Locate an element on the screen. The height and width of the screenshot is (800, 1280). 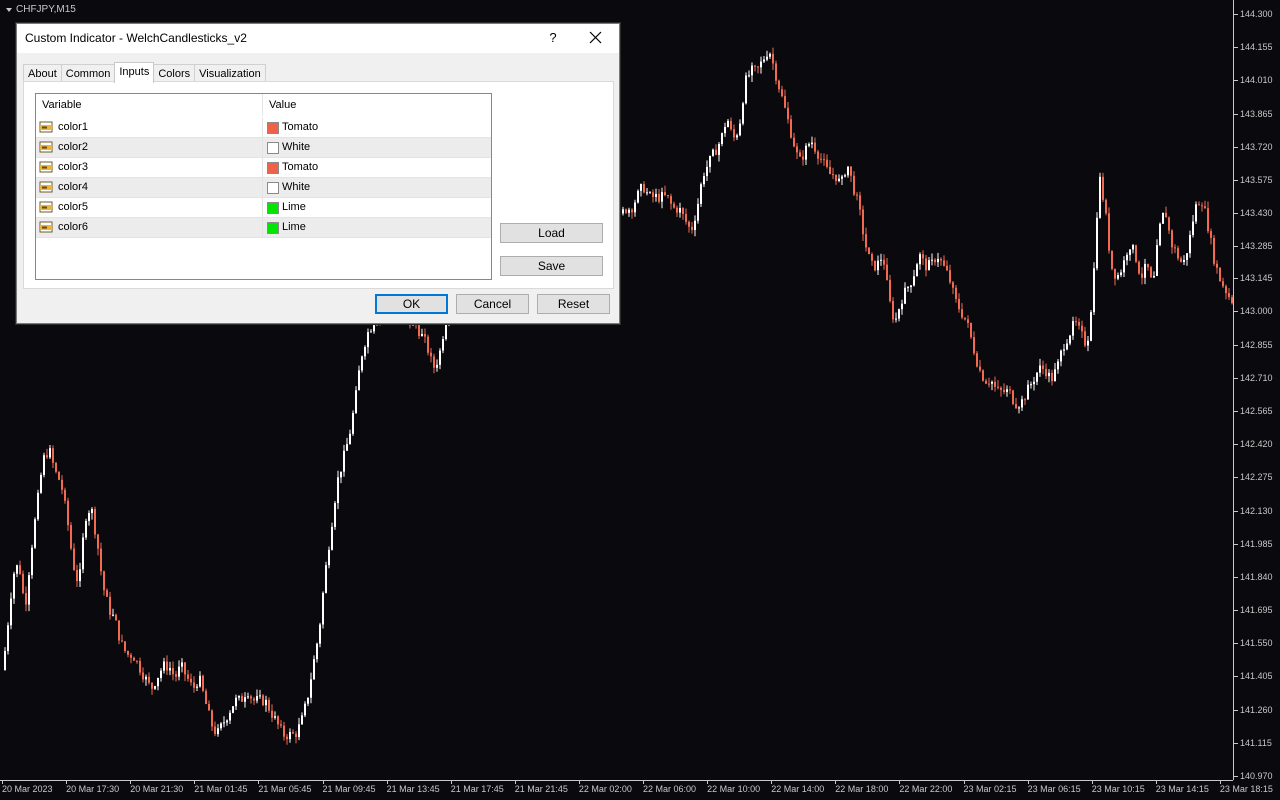
variable-cell: color6 is located at coordinates (149, 227).